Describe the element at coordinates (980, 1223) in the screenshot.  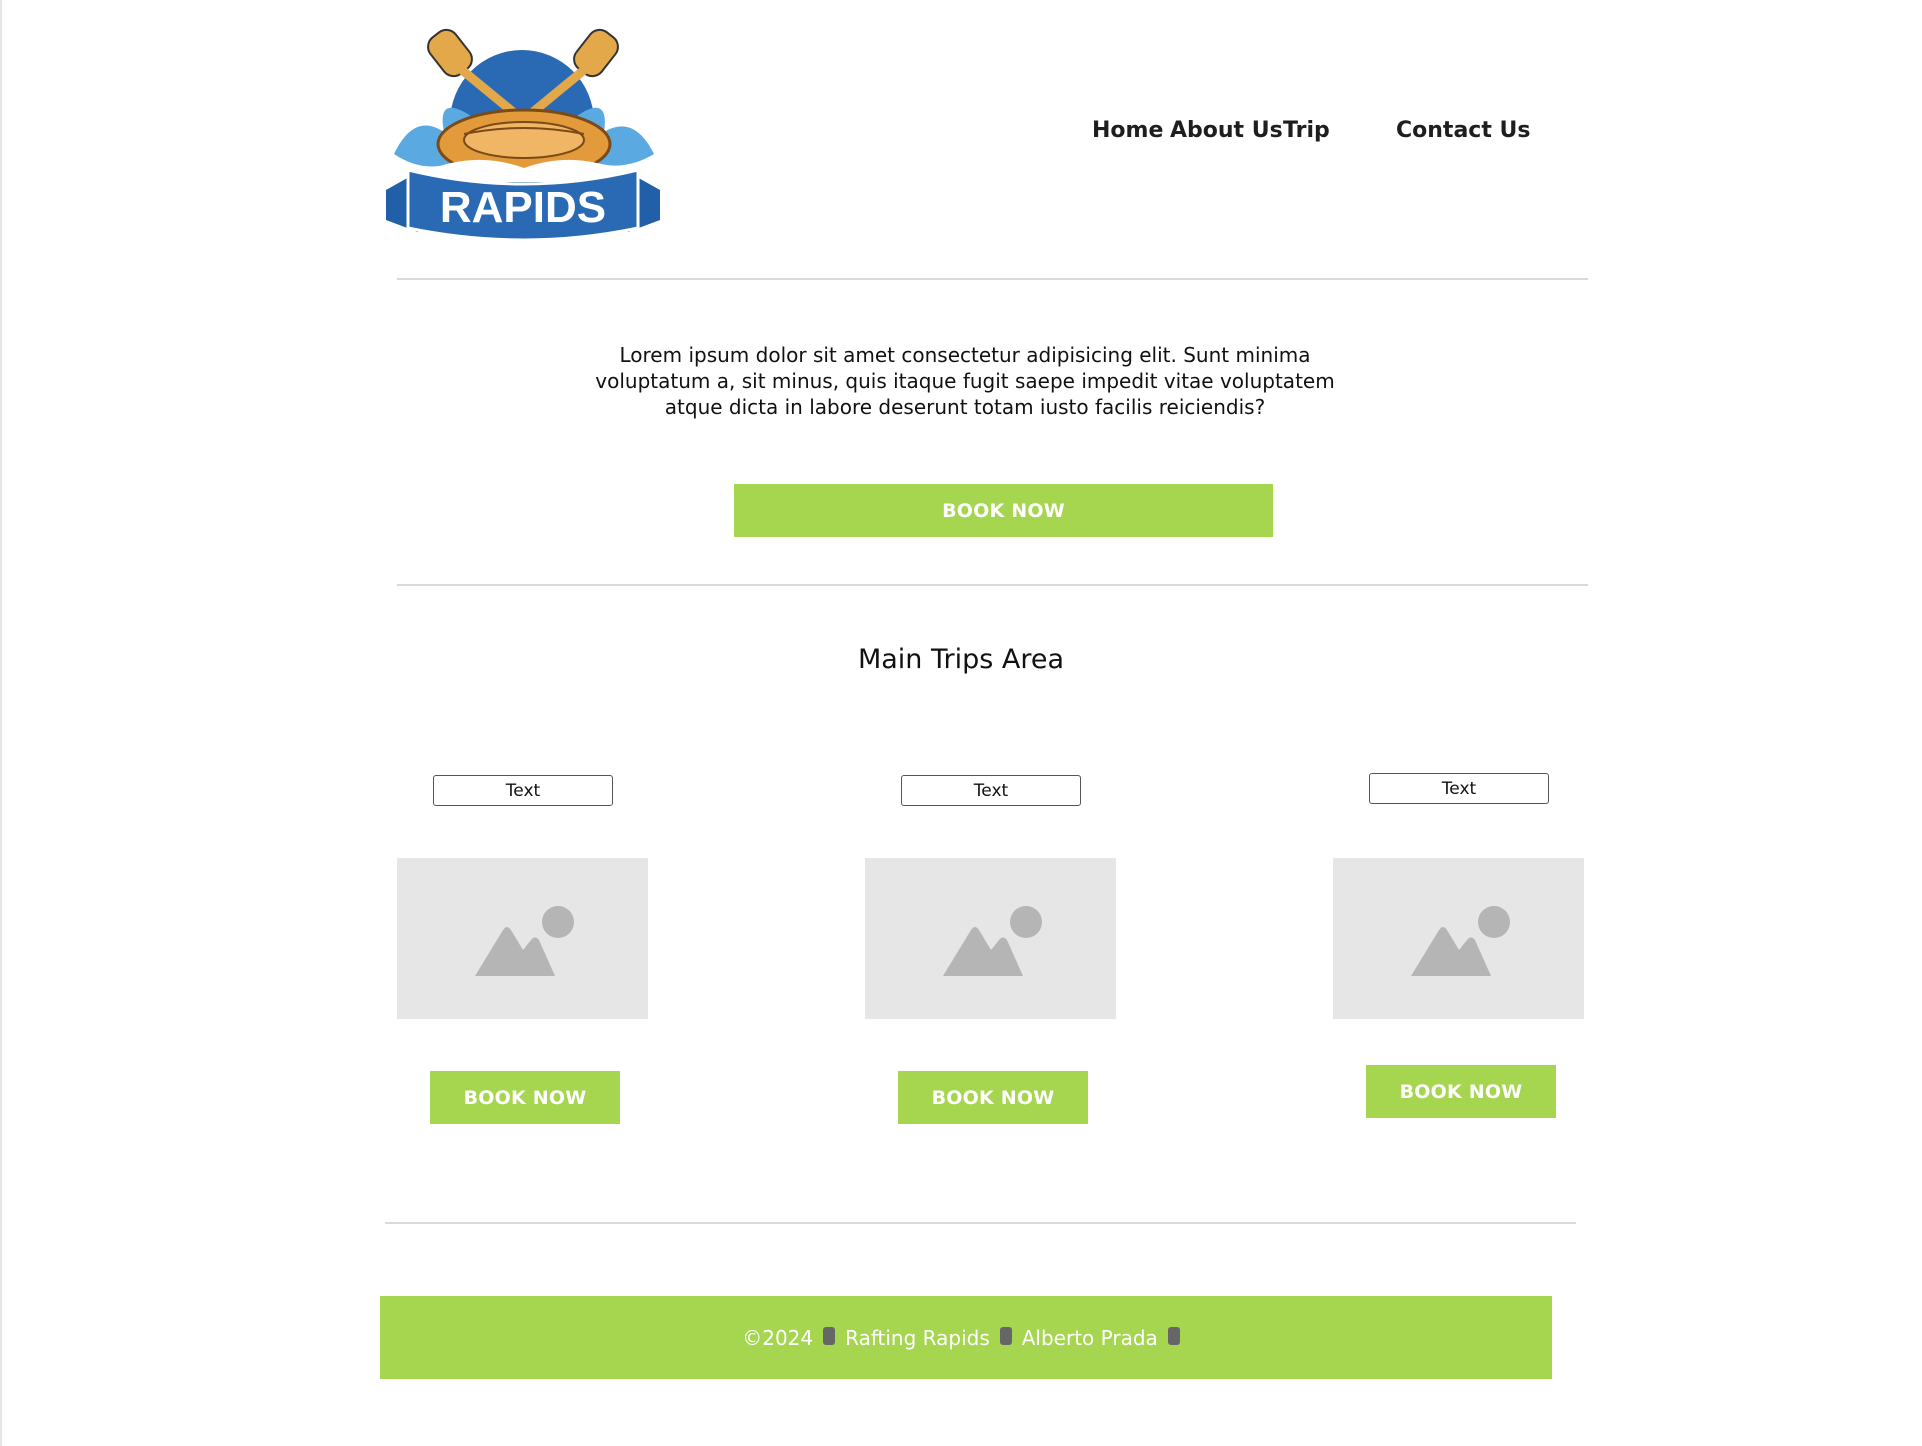
I see `trips-divider` at that location.